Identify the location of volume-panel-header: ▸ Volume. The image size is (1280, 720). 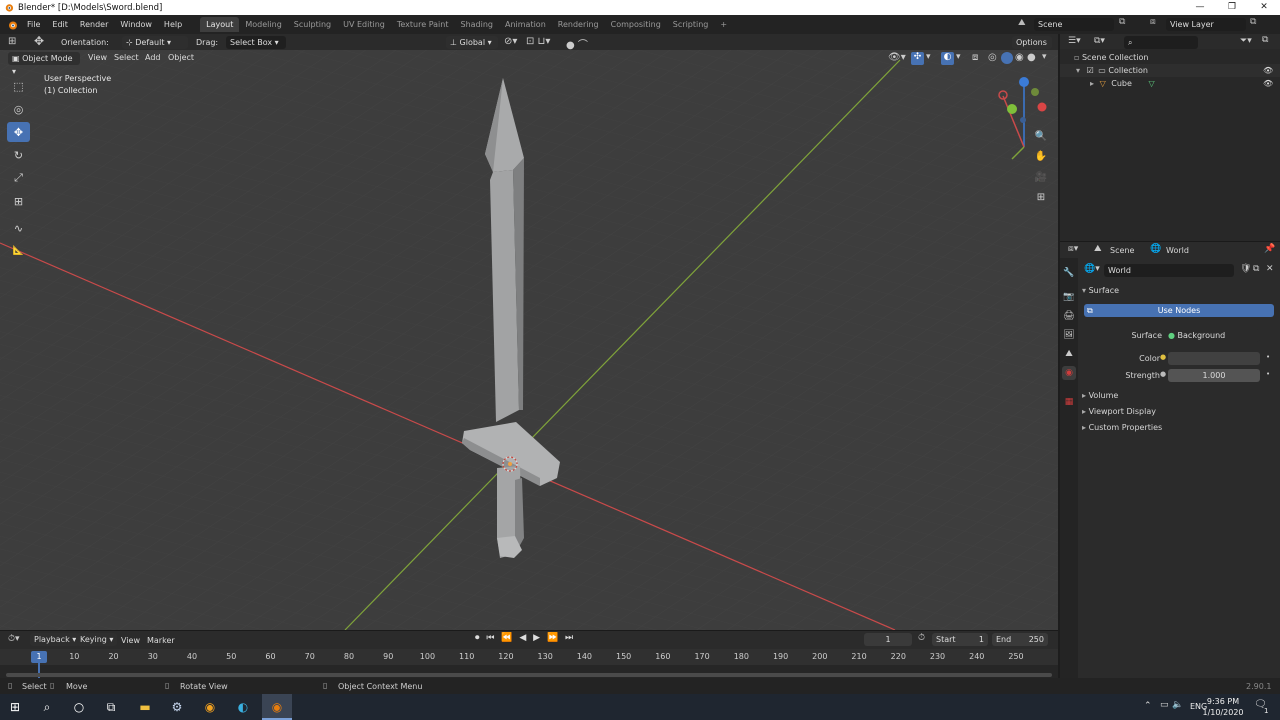
(1100, 395).